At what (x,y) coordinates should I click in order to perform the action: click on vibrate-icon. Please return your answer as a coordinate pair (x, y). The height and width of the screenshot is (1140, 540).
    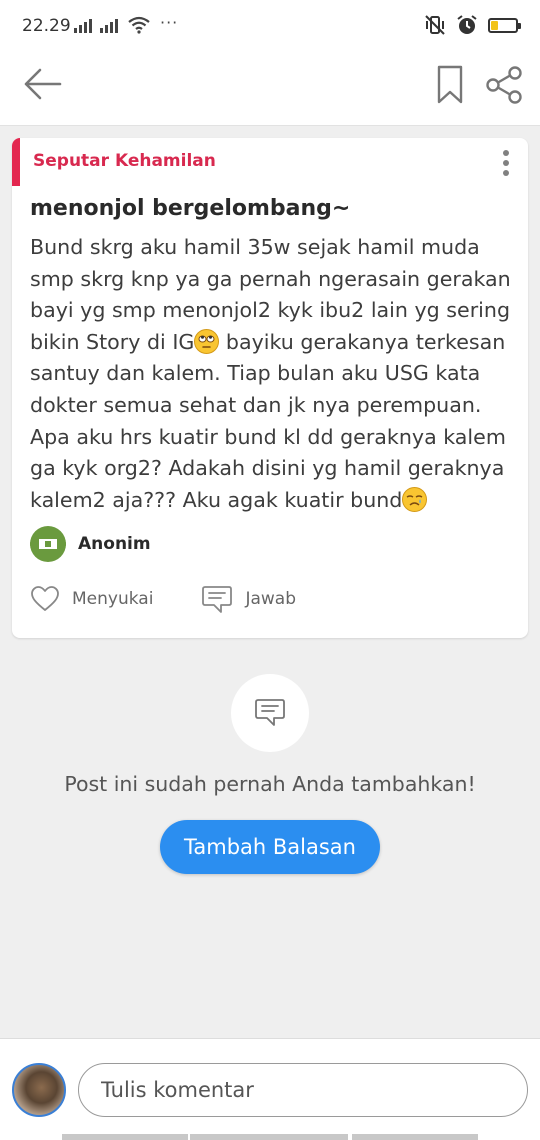
    Looking at the image, I should click on (435, 25).